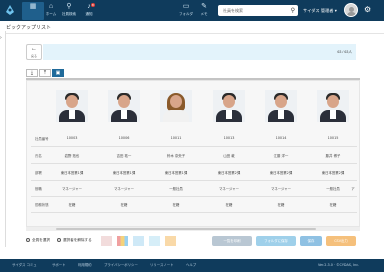  What do you see at coordinates (69, 6) in the screenshot?
I see `user-search-icon: ⚲` at bounding box center [69, 6].